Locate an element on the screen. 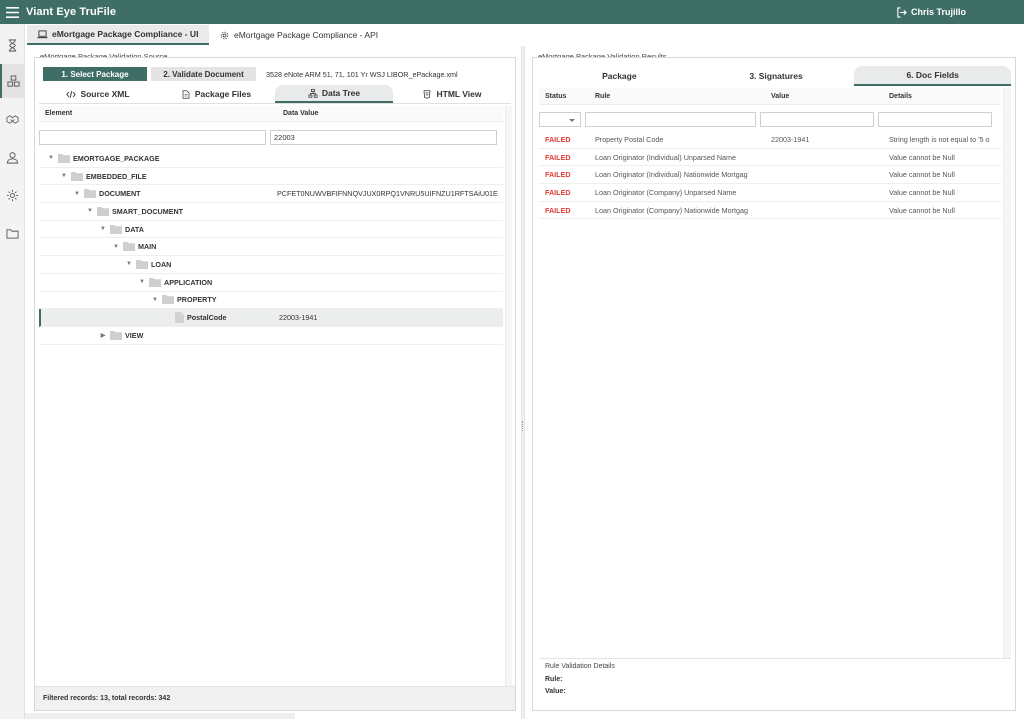 This screenshot has height=719, width=1024. html5-icon is located at coordinates (427, 94).